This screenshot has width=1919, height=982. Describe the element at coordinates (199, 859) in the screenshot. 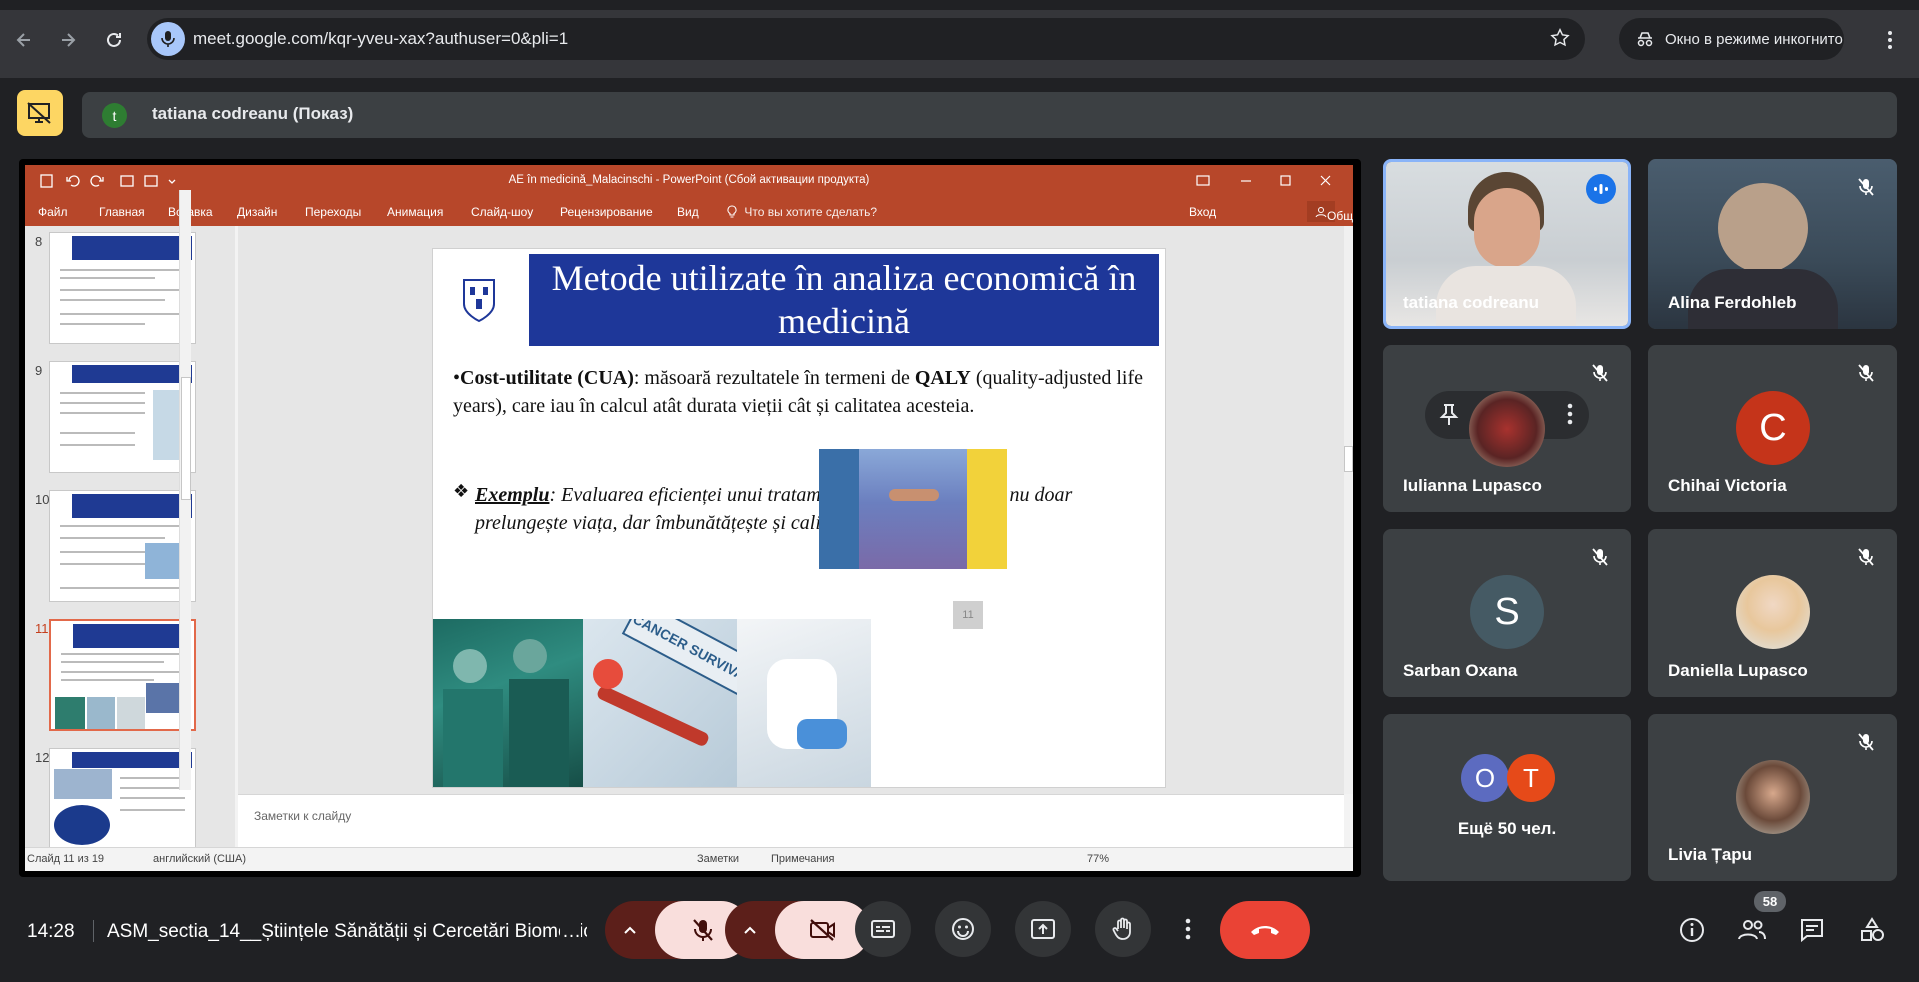

I see `language-indicator: английский (США)` at that location.